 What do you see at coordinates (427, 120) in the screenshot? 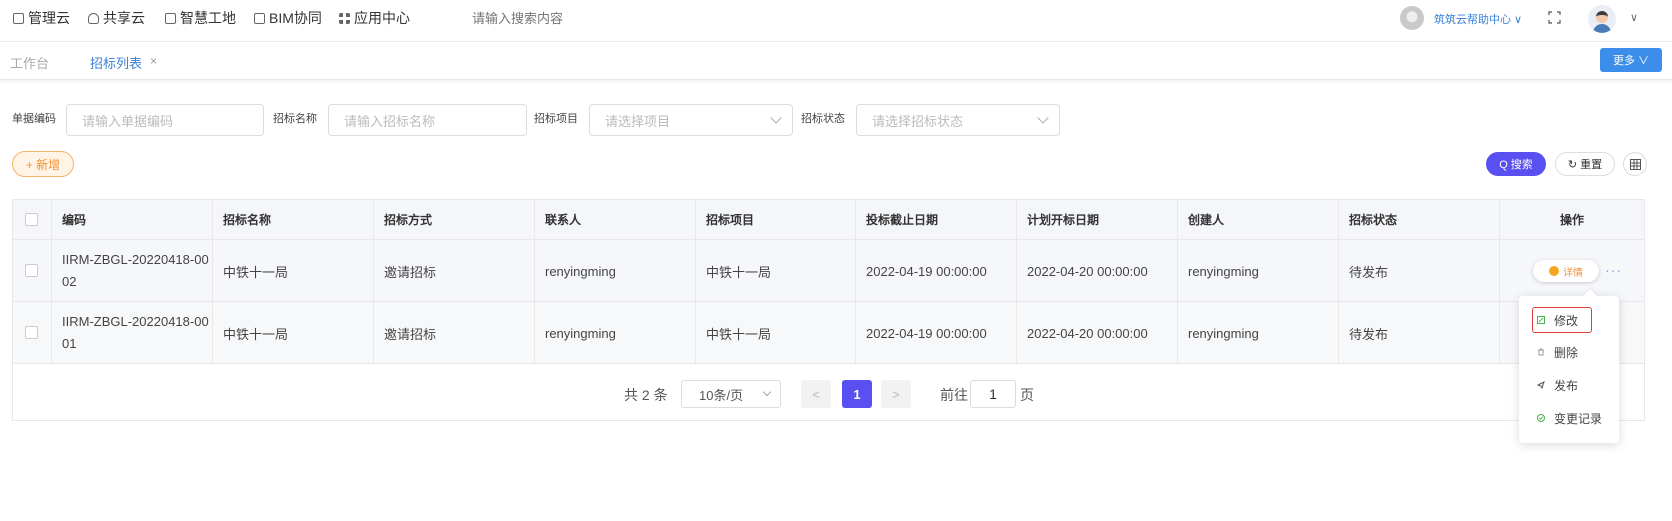
I see `name-input: 请输入招标名称` at bounding box center [427, 120].